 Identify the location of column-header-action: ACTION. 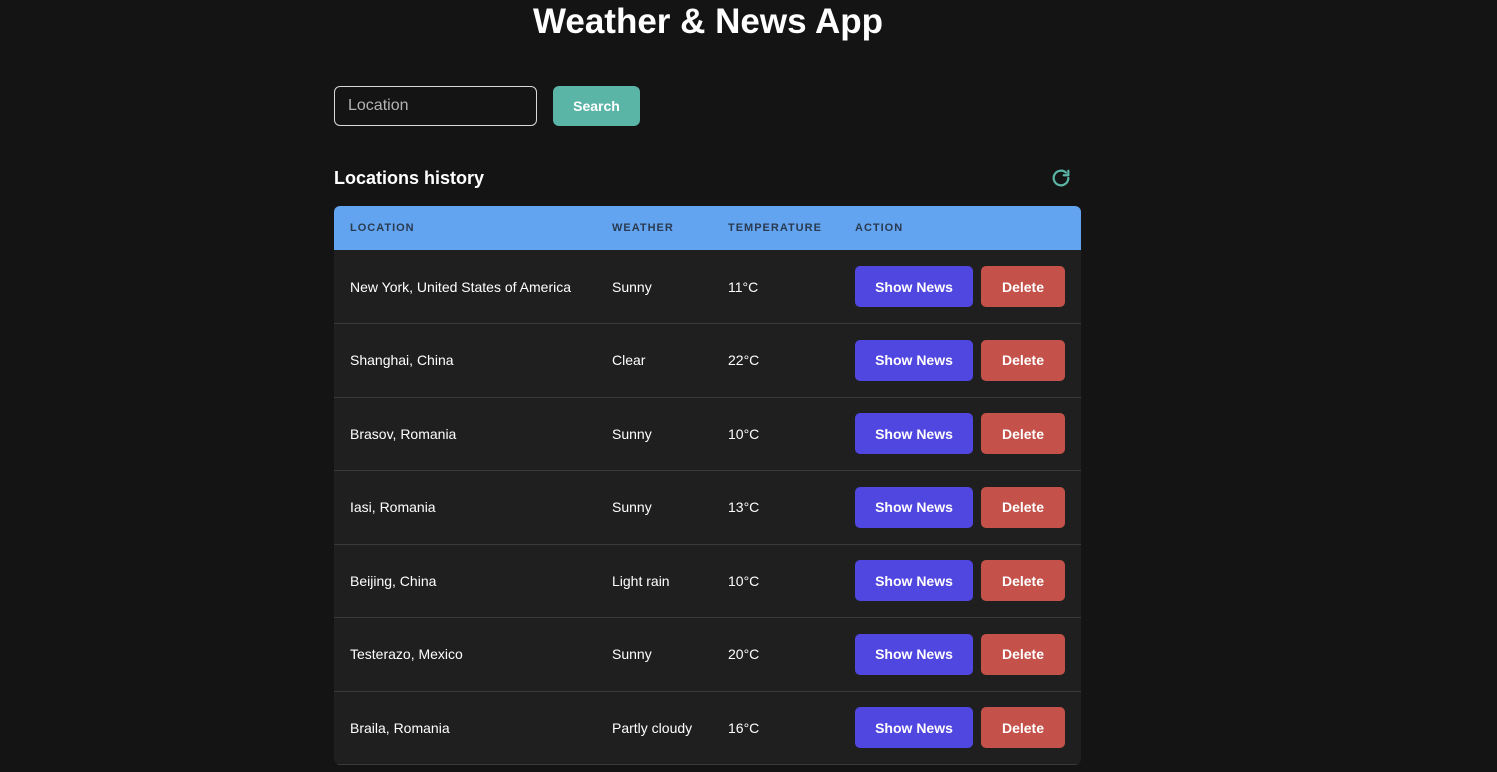
(879, 228).